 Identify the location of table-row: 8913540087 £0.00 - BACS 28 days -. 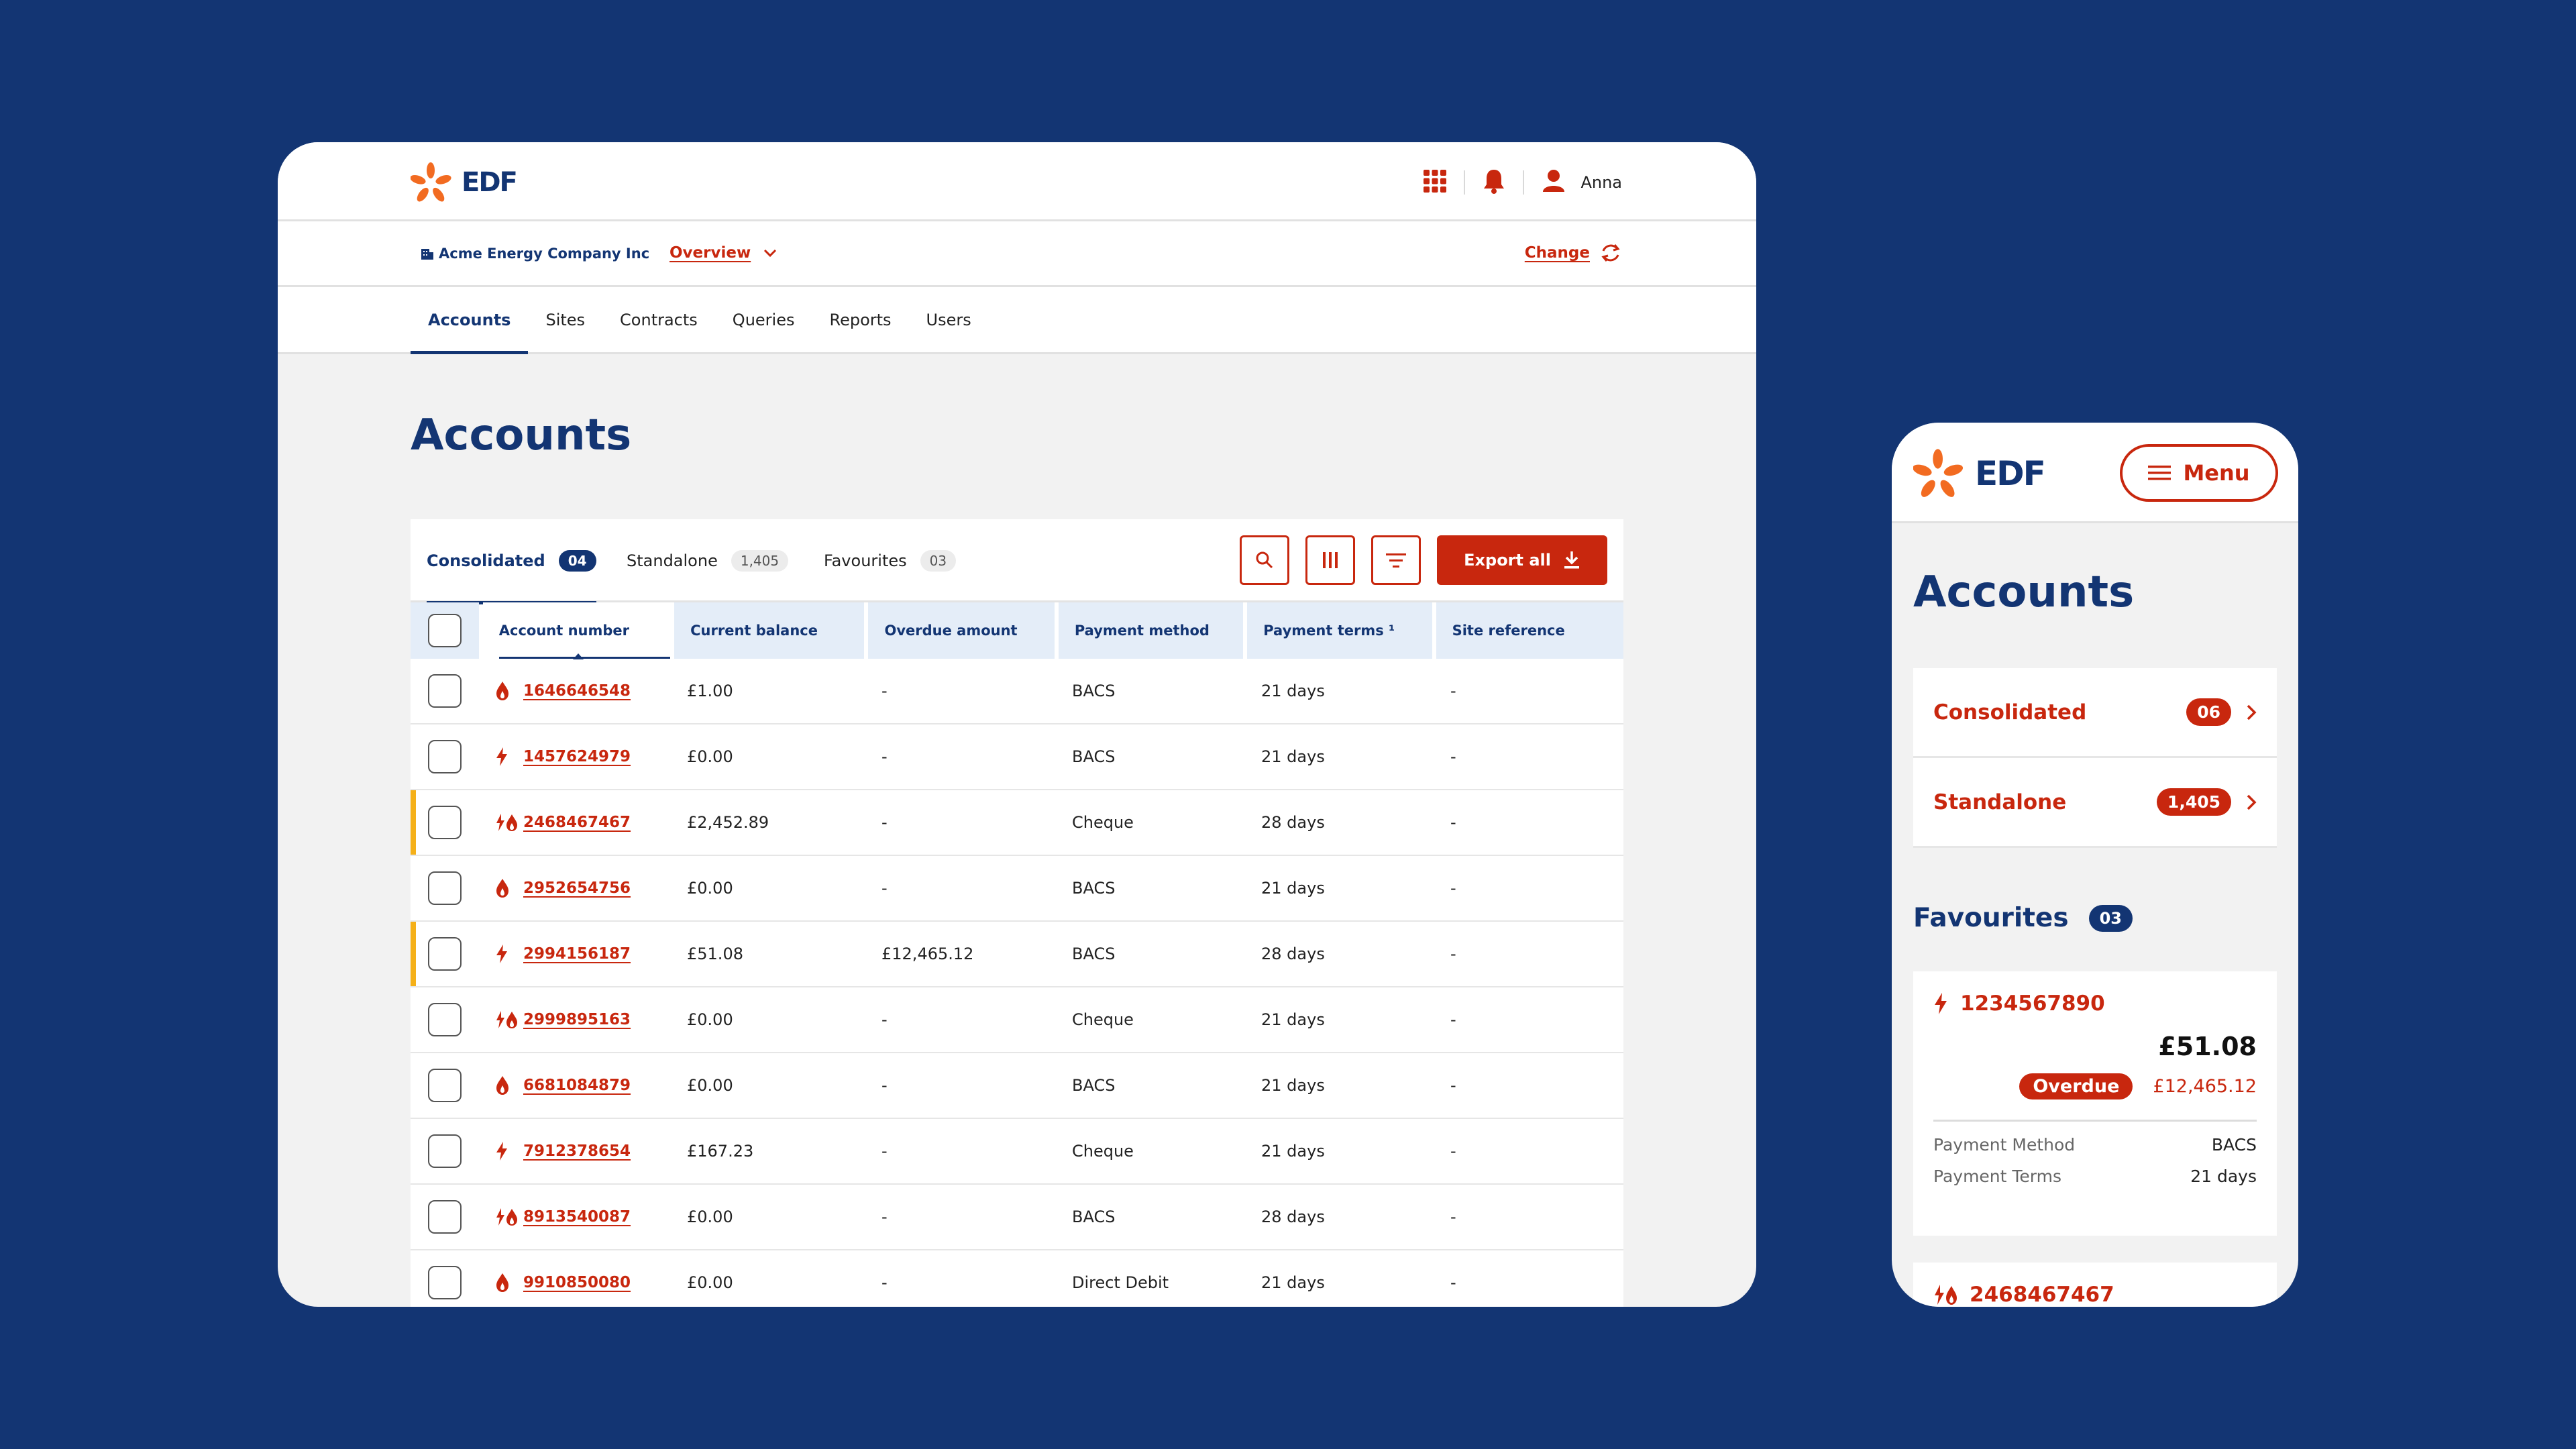
(1017, 1217).